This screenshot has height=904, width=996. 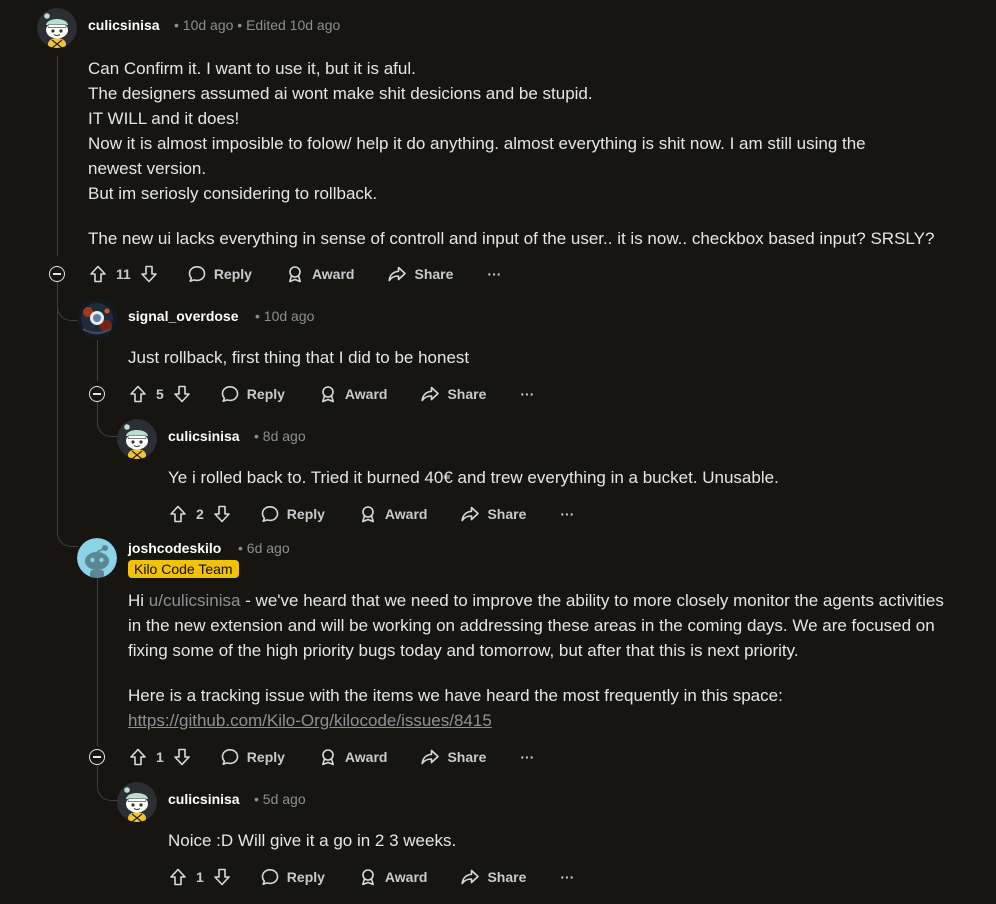 I want to click on vote-count: 11, so click(x=123, y=274).